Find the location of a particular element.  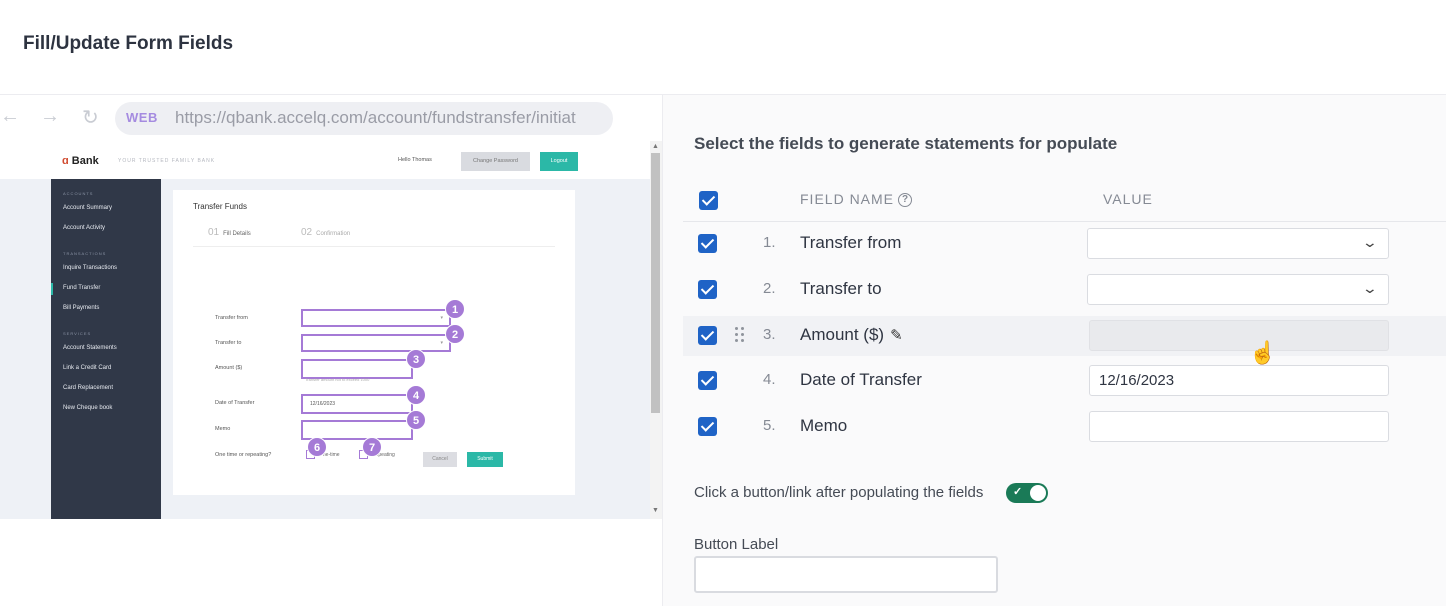

step-badge: 6 is located at coordinates (317, 447).